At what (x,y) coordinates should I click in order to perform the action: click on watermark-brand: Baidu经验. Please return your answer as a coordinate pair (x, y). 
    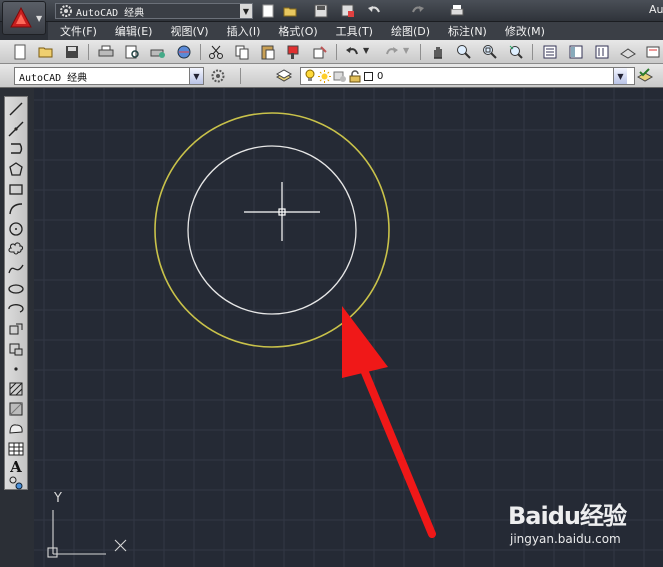
    Looking at the image, I should click on (567, 516).